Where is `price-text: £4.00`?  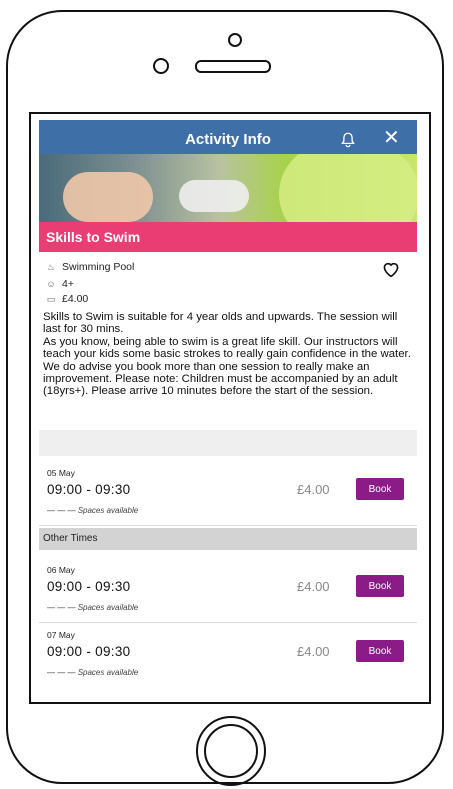 price-text: £4.00 is located at coordinates (75, 299).